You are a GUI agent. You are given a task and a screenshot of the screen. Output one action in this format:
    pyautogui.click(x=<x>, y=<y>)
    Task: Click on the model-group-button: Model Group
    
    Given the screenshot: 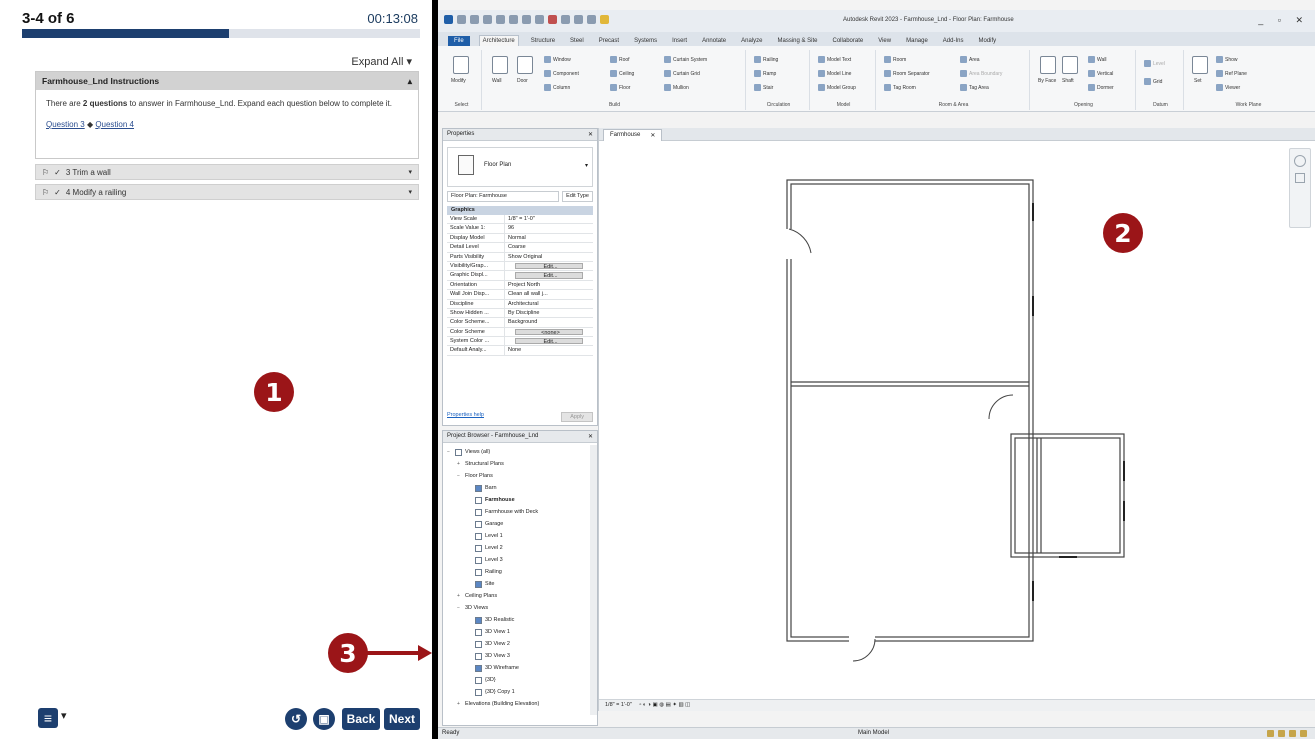 What is the action you would take?
    pyautogui.click(x=837, y=87)
    